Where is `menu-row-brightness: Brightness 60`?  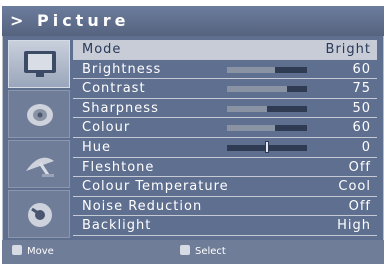
menu-row-brightness: Brightness 60 is located at coordinates (225, 70).